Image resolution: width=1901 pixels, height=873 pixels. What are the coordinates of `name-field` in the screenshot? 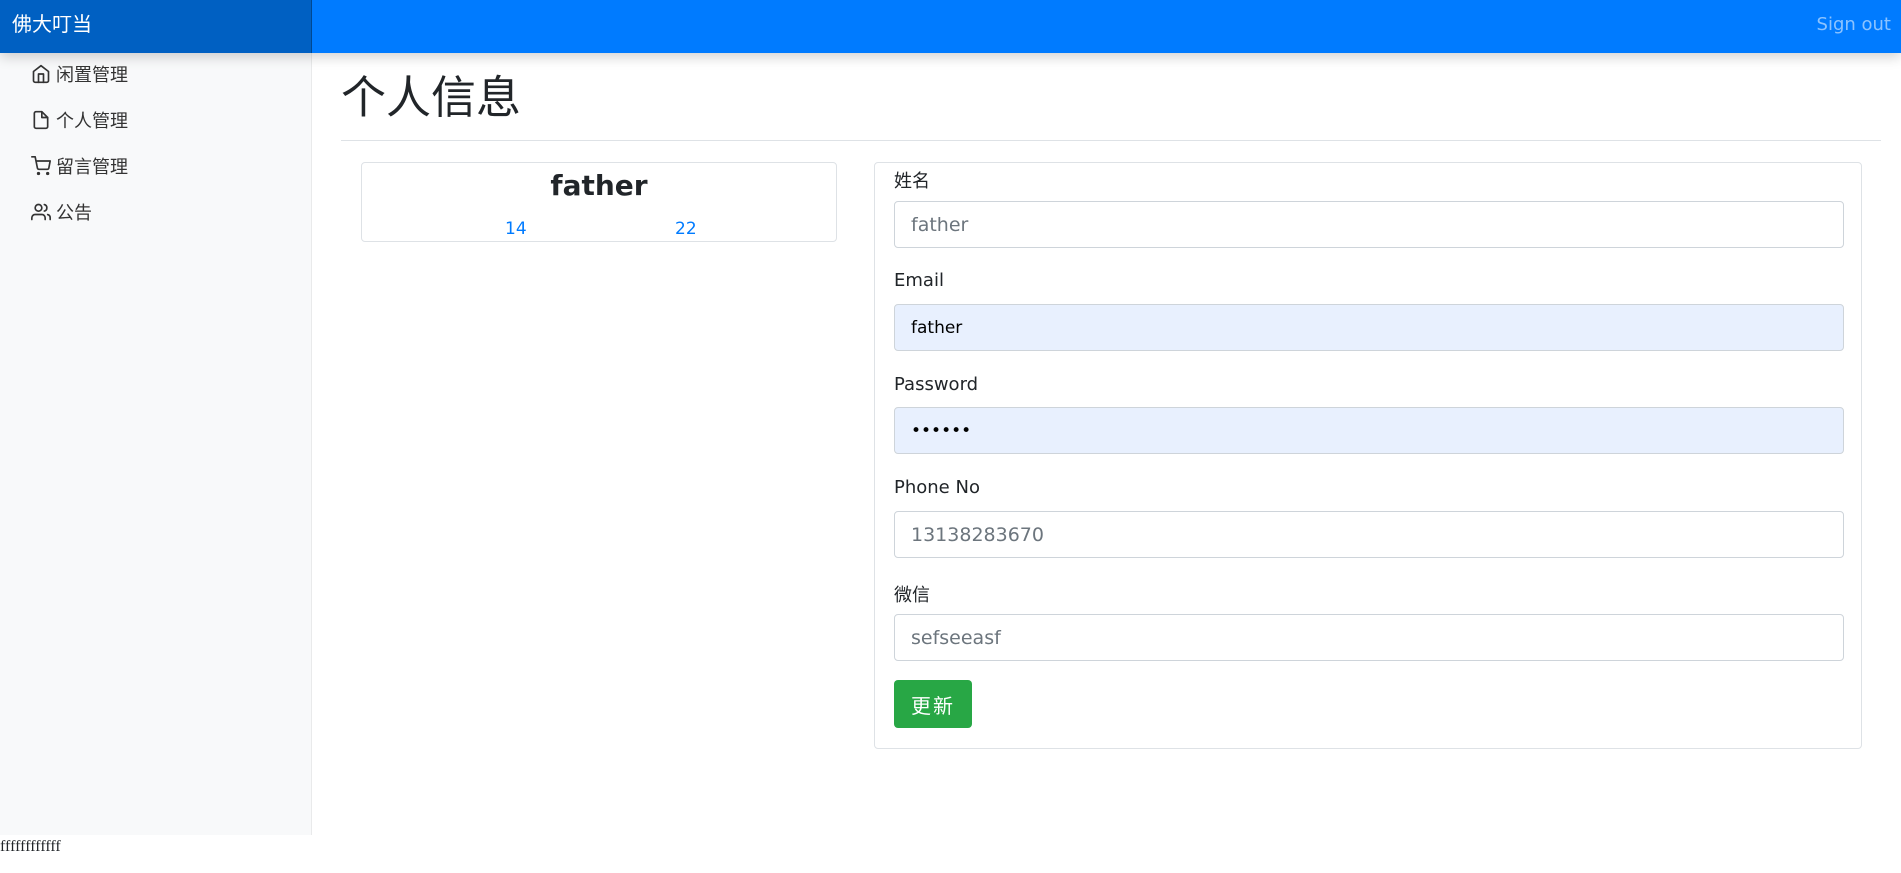 It's located at (1369, 224).